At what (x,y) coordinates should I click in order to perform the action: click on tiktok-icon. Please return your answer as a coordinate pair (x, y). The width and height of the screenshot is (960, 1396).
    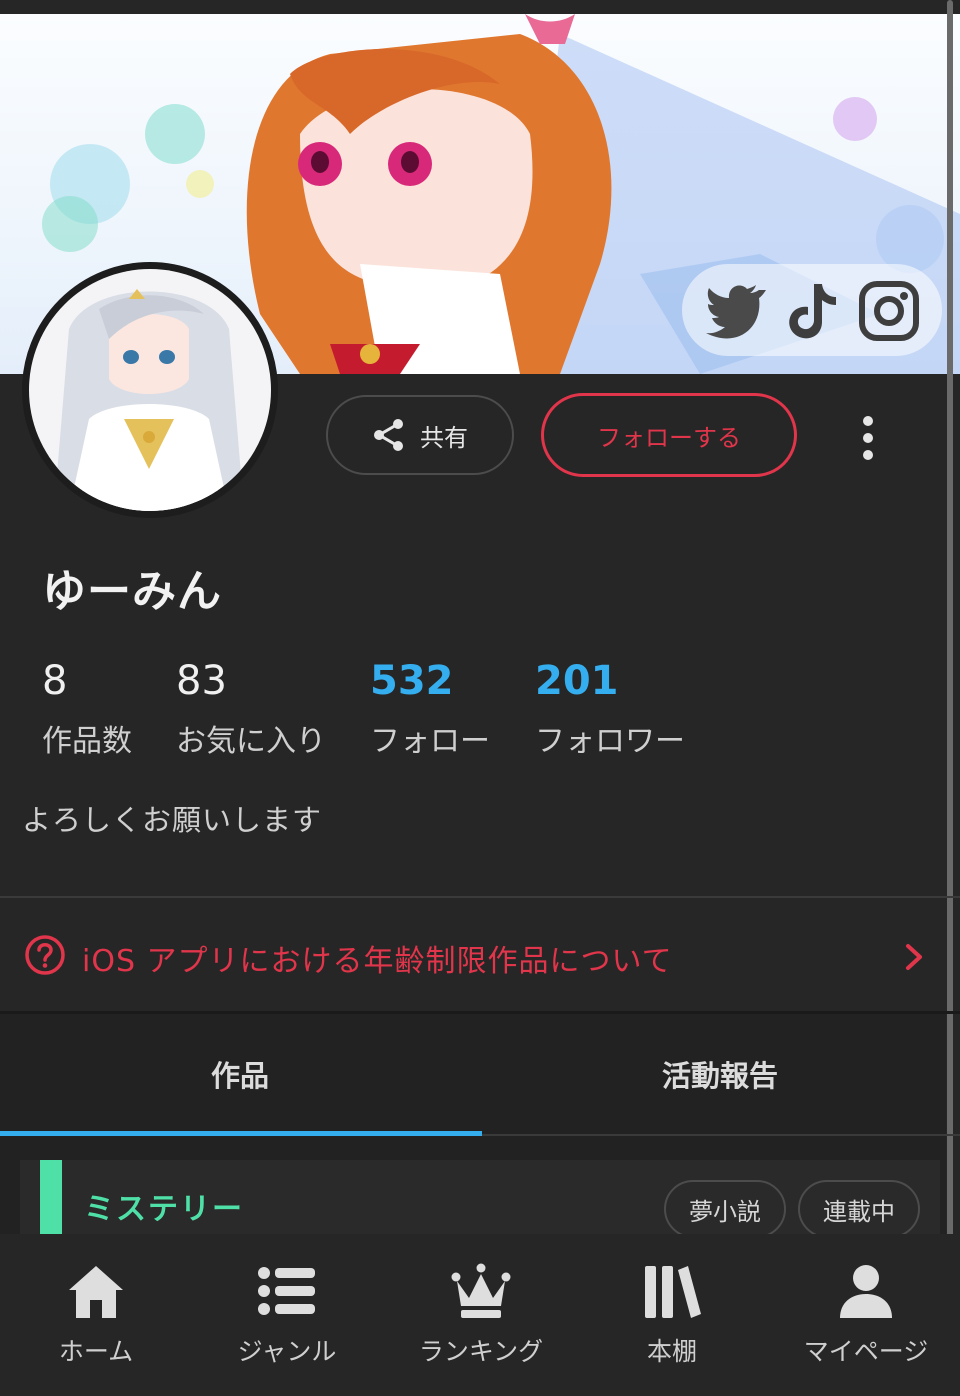
    Looking at the image, I should click on (811, 311).